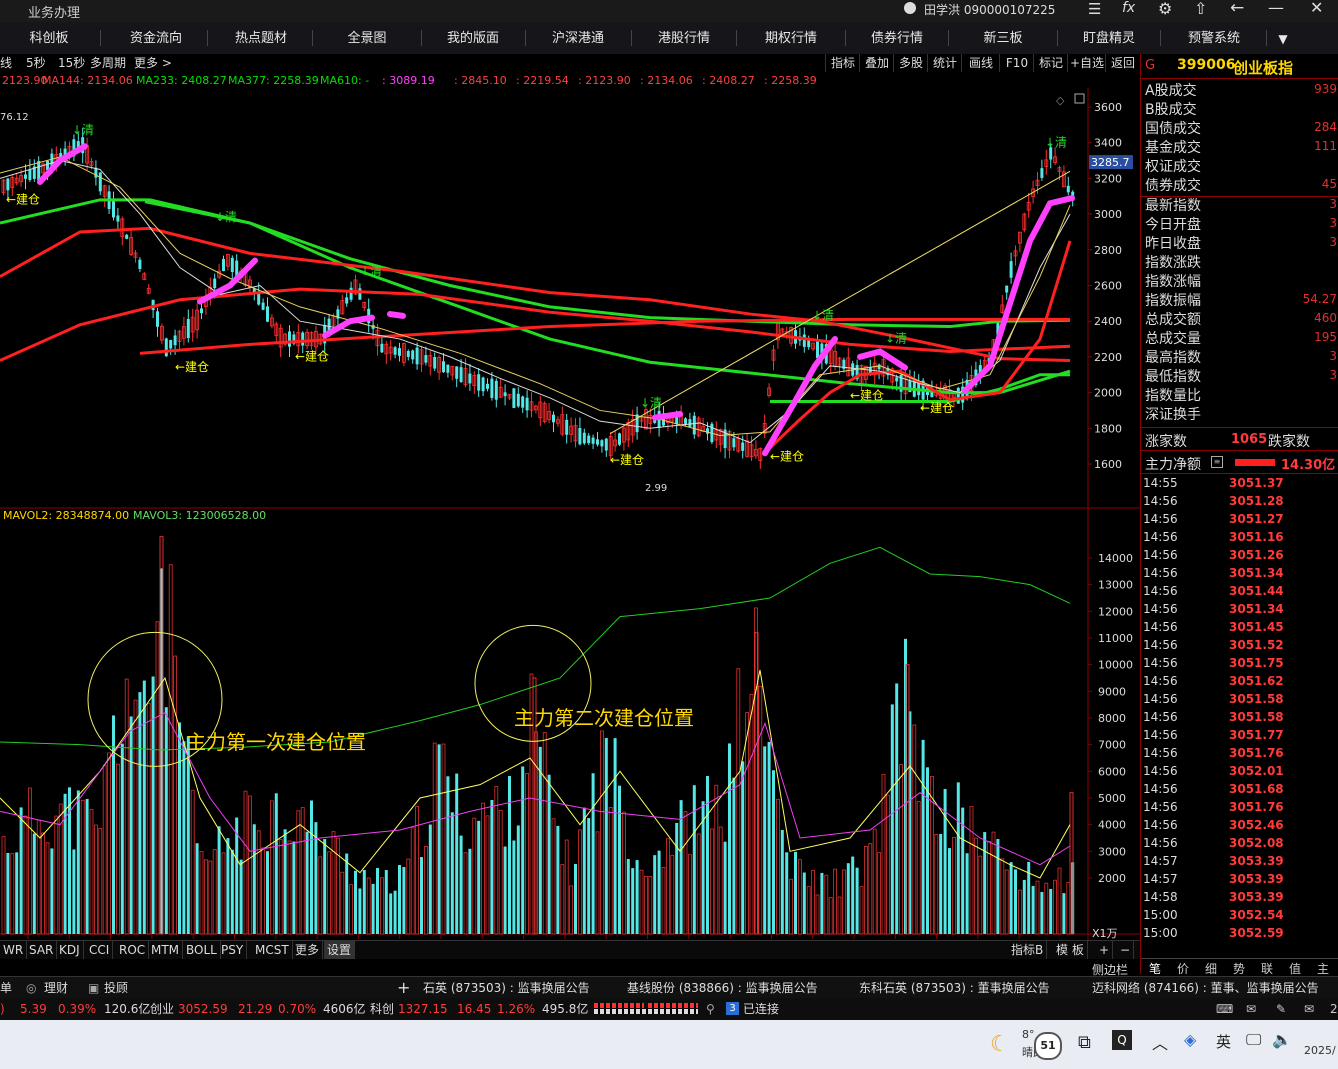  Describe the element at coordinates (1000, 1044) in the screenshot. I see `weather-moon-icon: ☾` at that location.